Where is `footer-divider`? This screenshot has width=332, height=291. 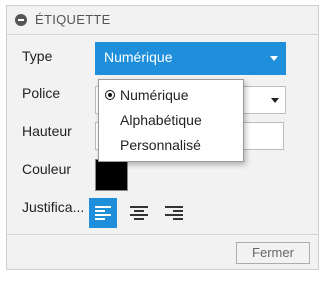 footer-divider is located at coordinates (162, 234).